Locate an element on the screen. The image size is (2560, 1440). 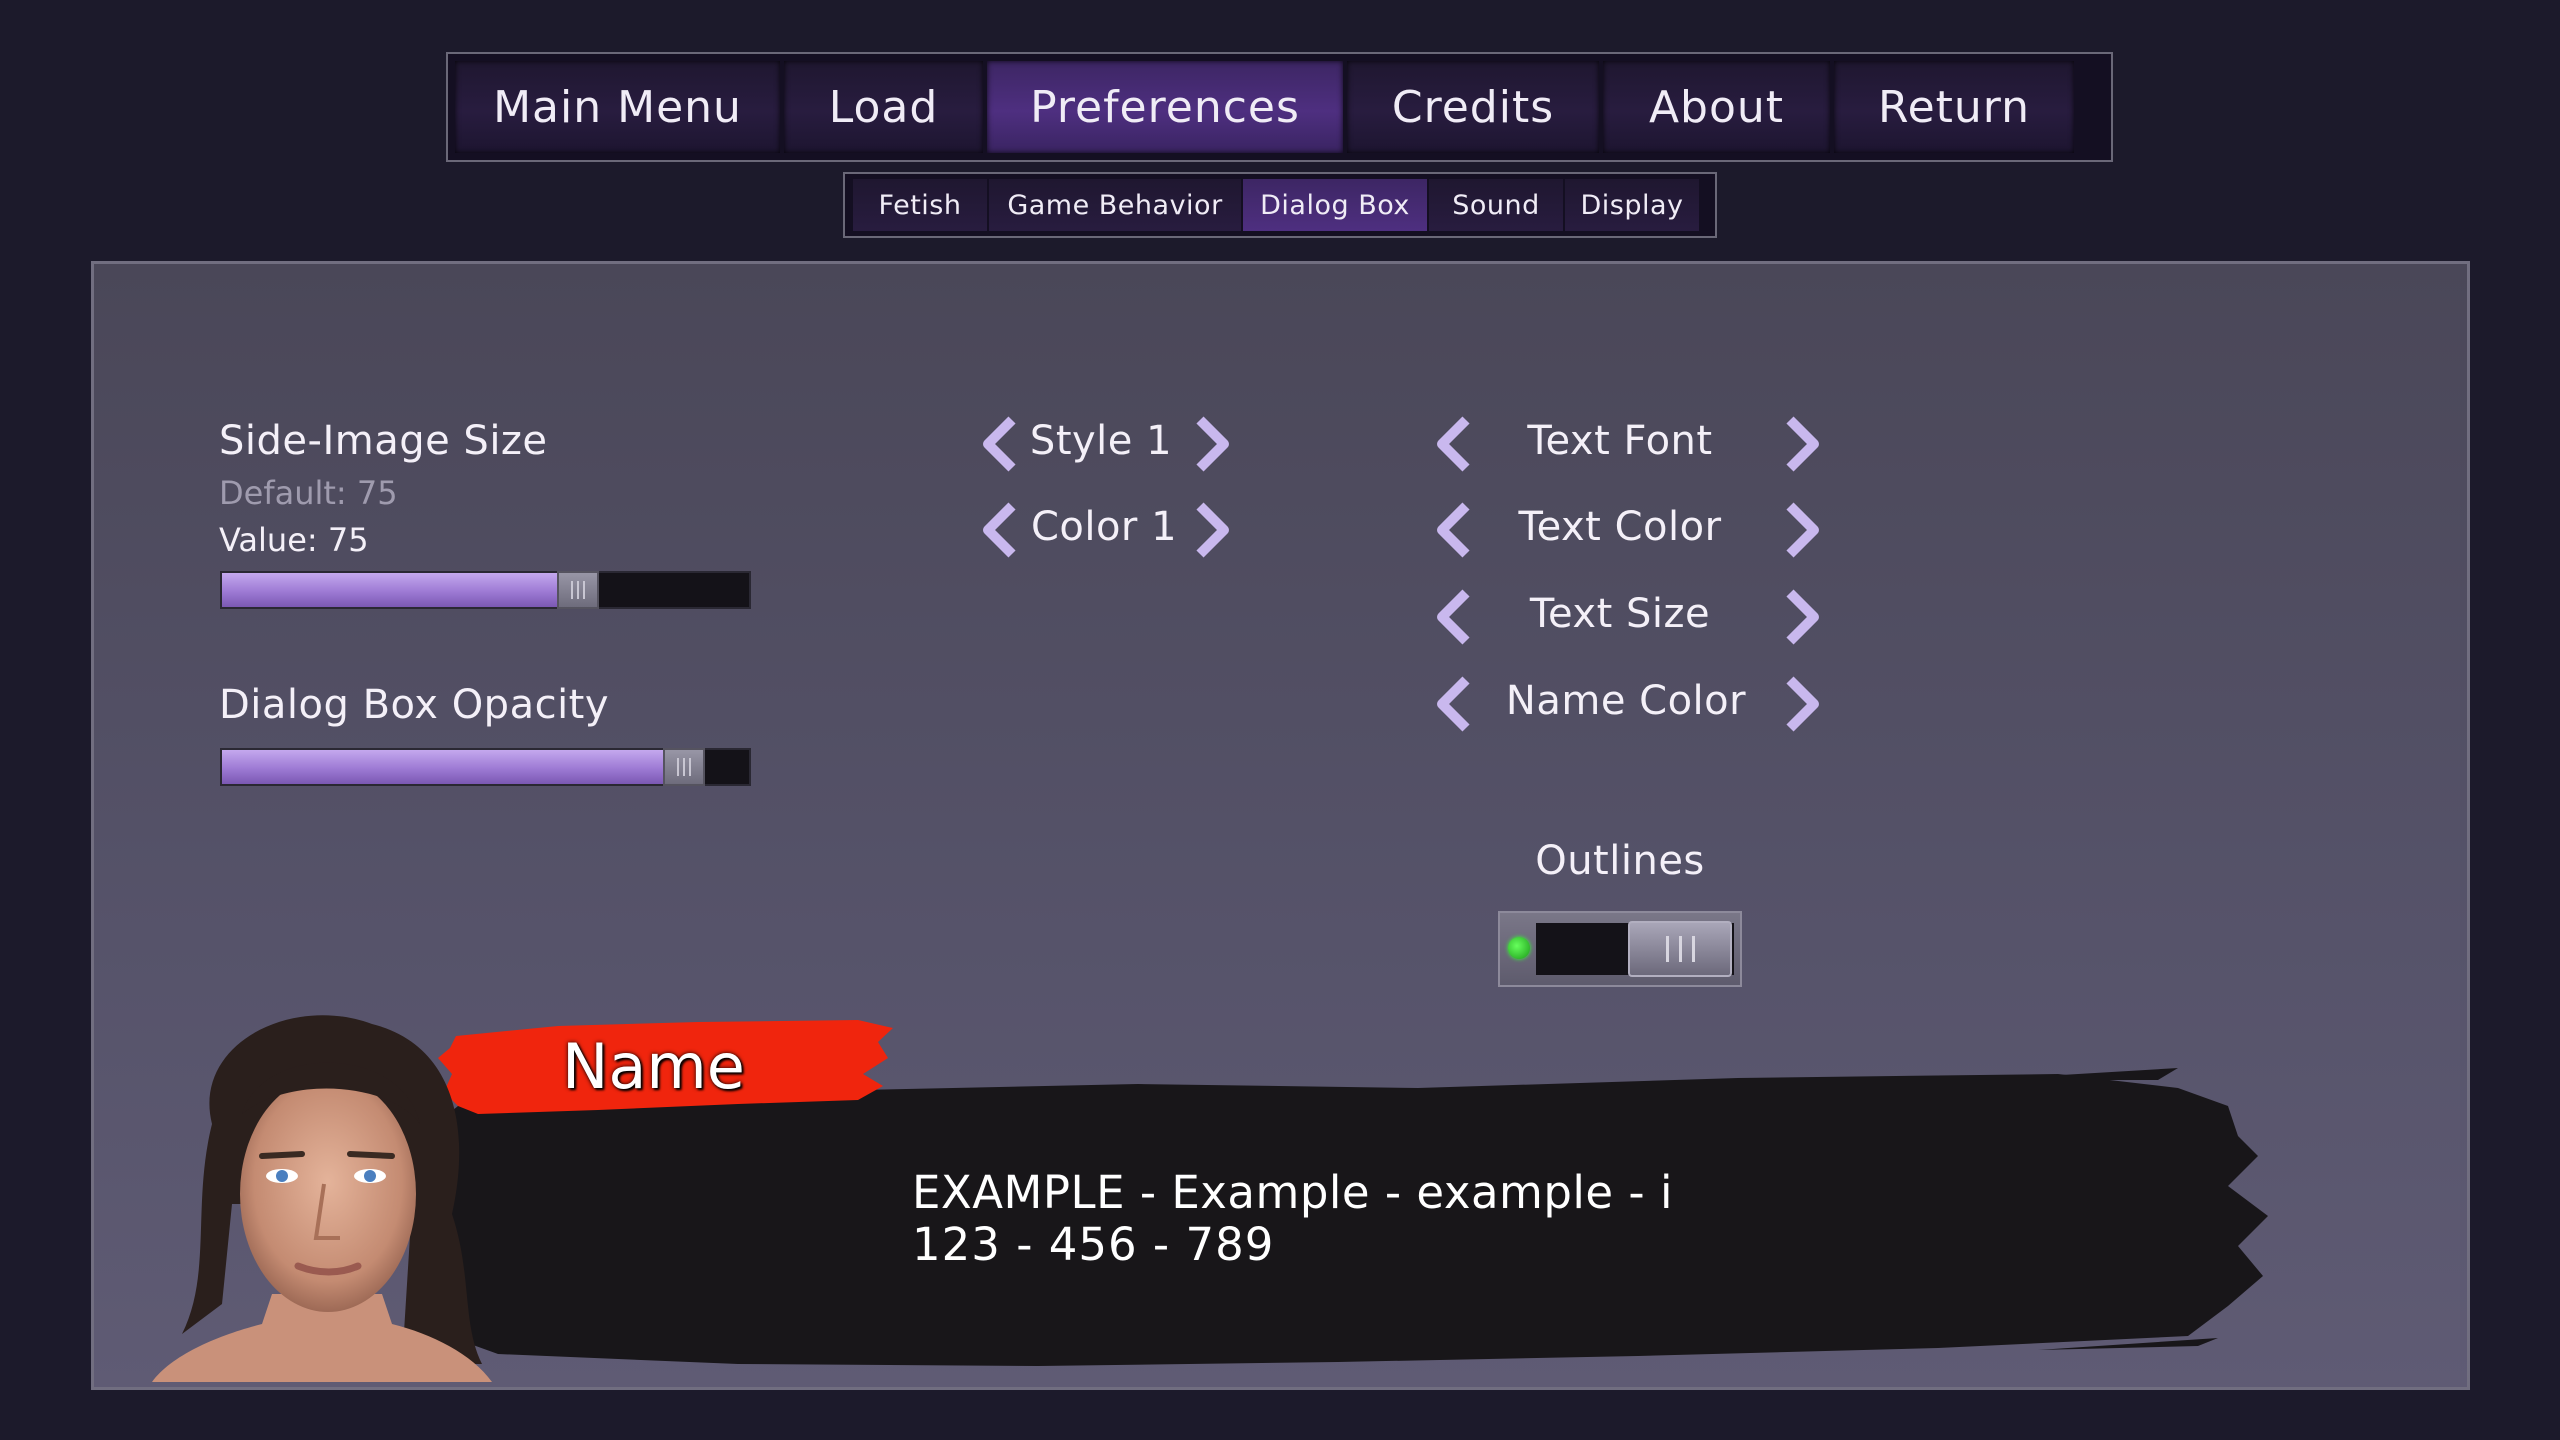
status-led-icon is located at coordinates (1519, 948).